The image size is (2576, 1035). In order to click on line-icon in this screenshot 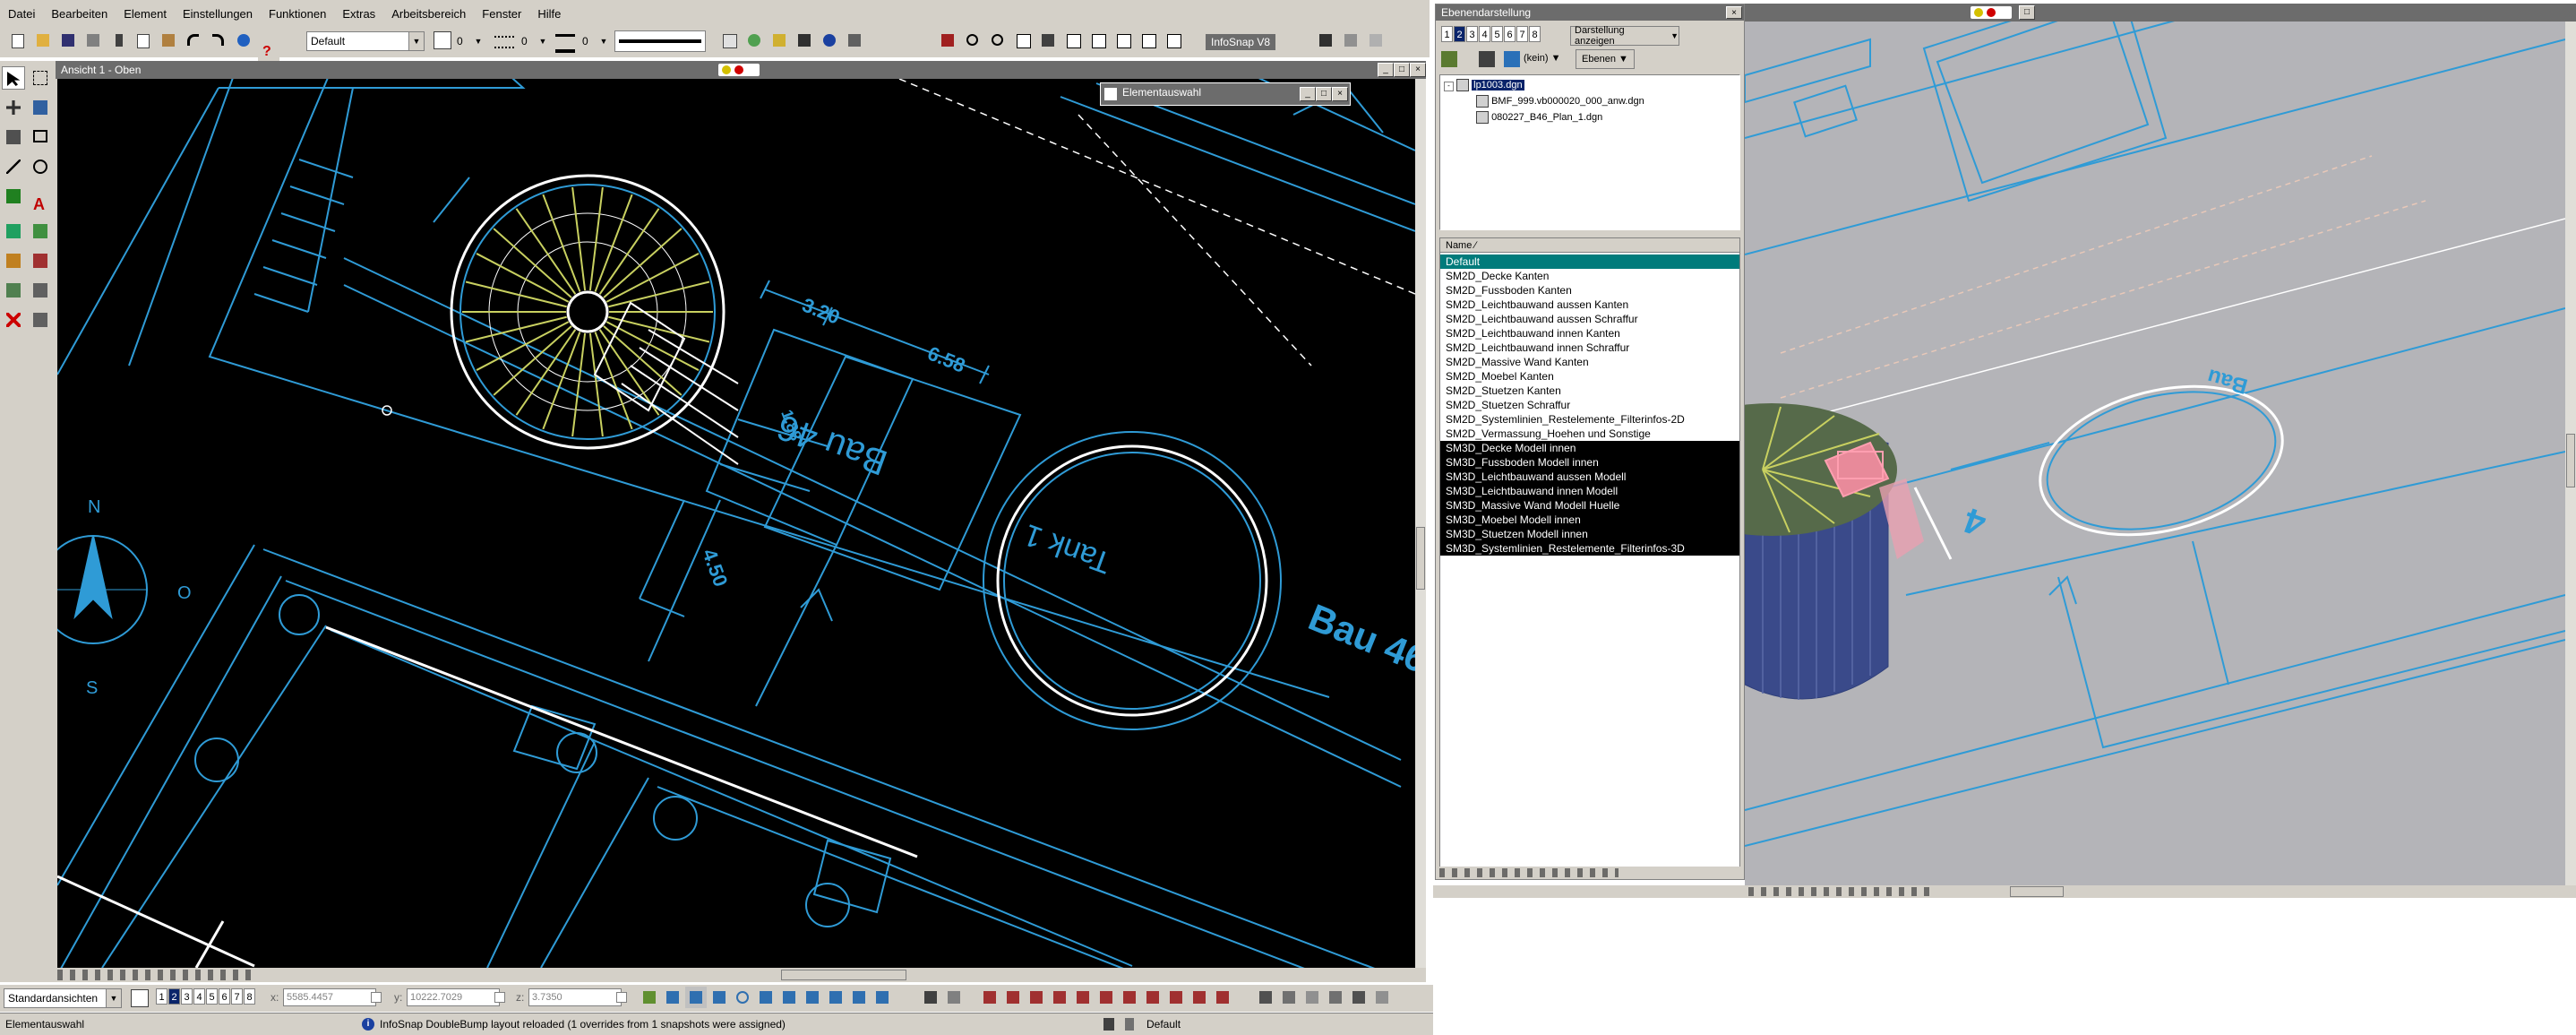, I will do `click(13, 166)`.